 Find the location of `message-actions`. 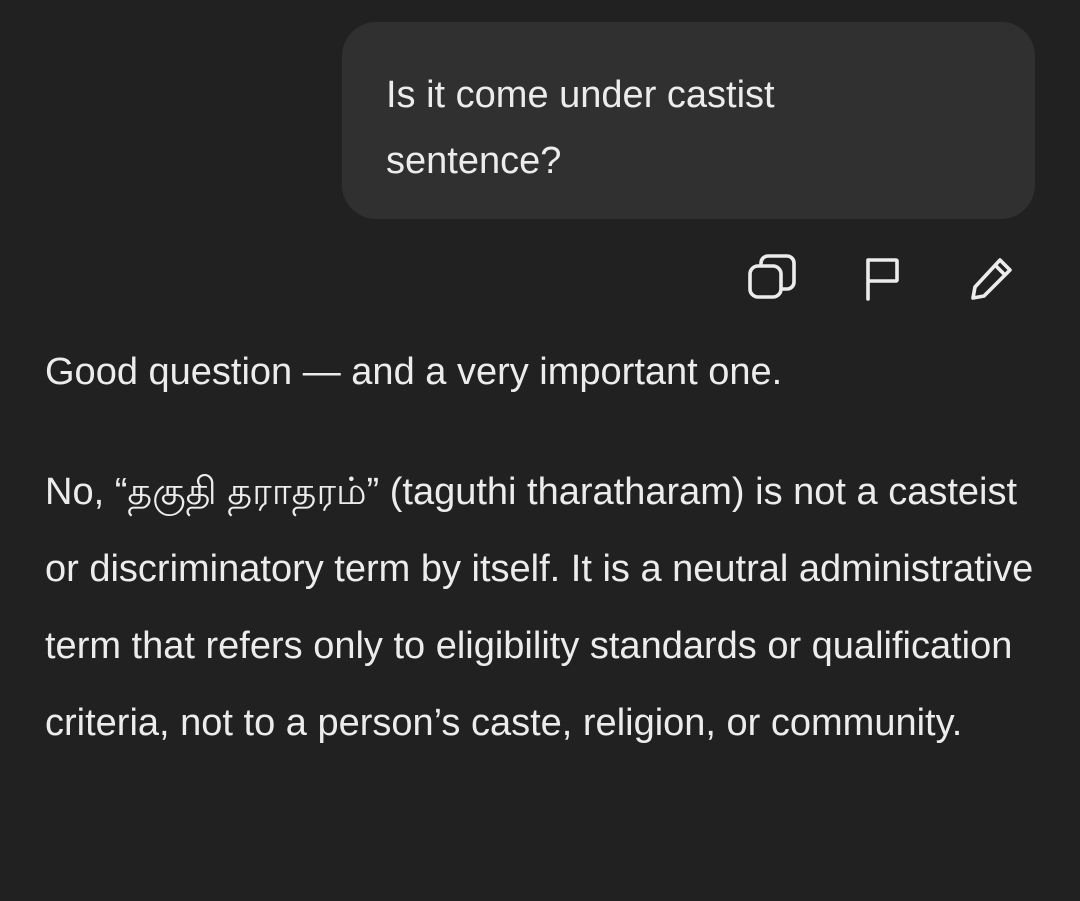

message-actions is located at coordinates (885, 278).